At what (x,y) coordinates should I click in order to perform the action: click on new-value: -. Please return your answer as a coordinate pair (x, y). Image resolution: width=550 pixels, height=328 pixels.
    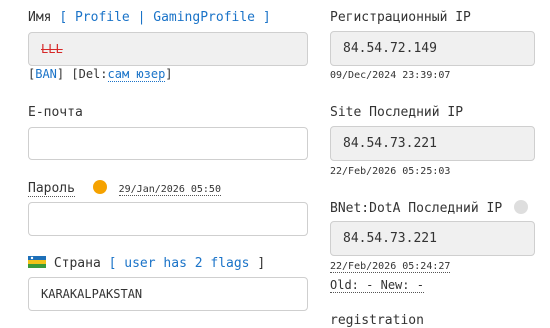
    Looking at the image, I should click on (420, 285).